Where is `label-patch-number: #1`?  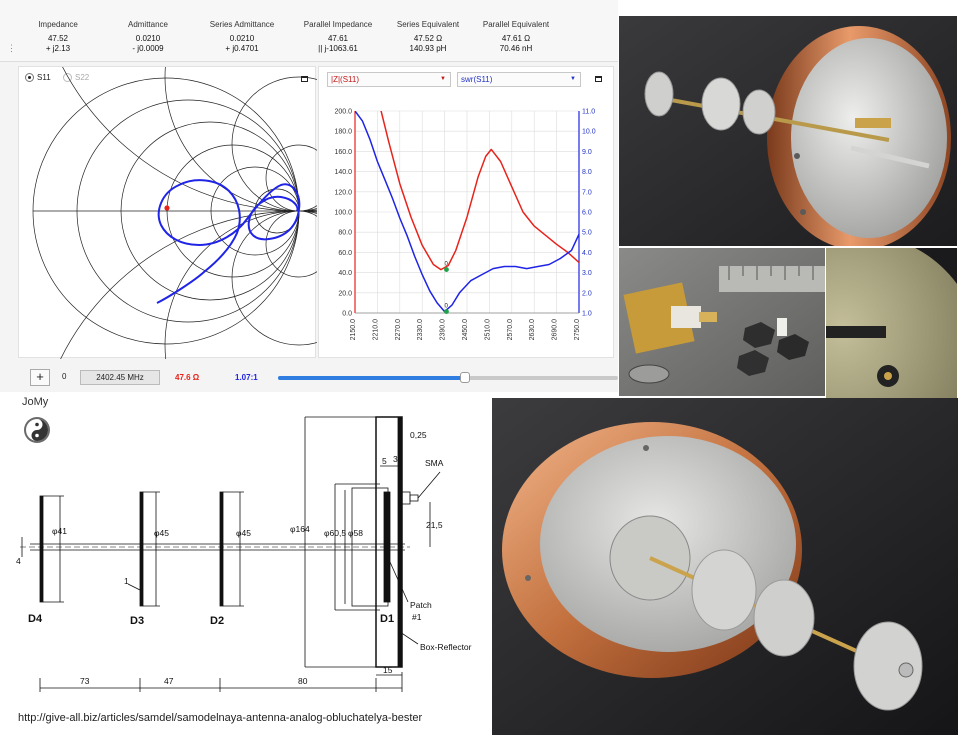 label-patch-number: #1 is located at coordinates (417, 617).